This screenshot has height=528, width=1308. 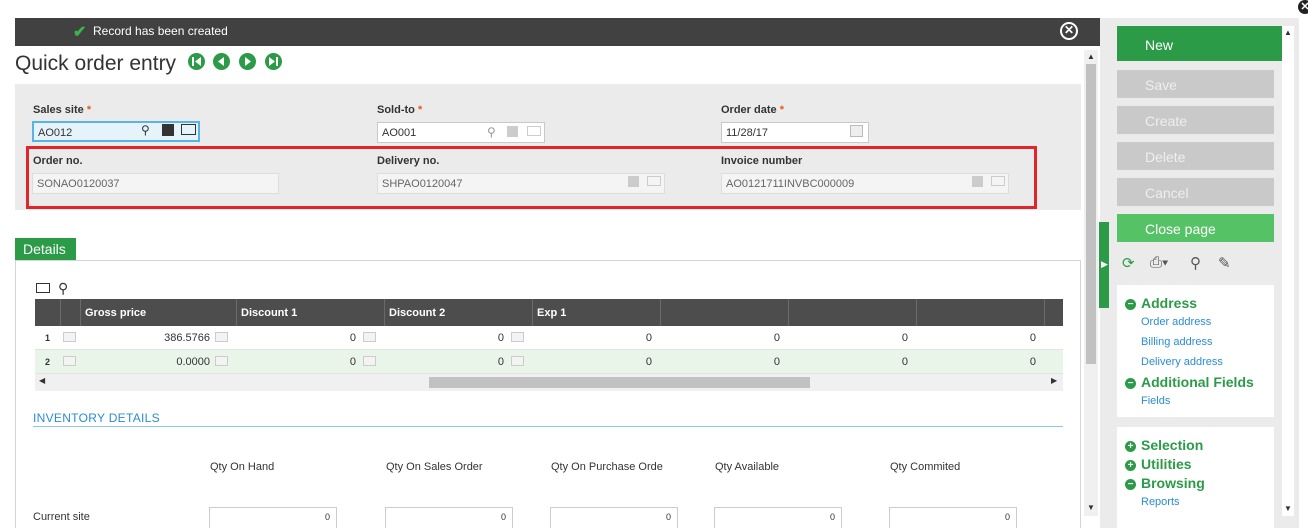 I want to click on scroll-right-icon: ▶, so click(x=1054, y=380).